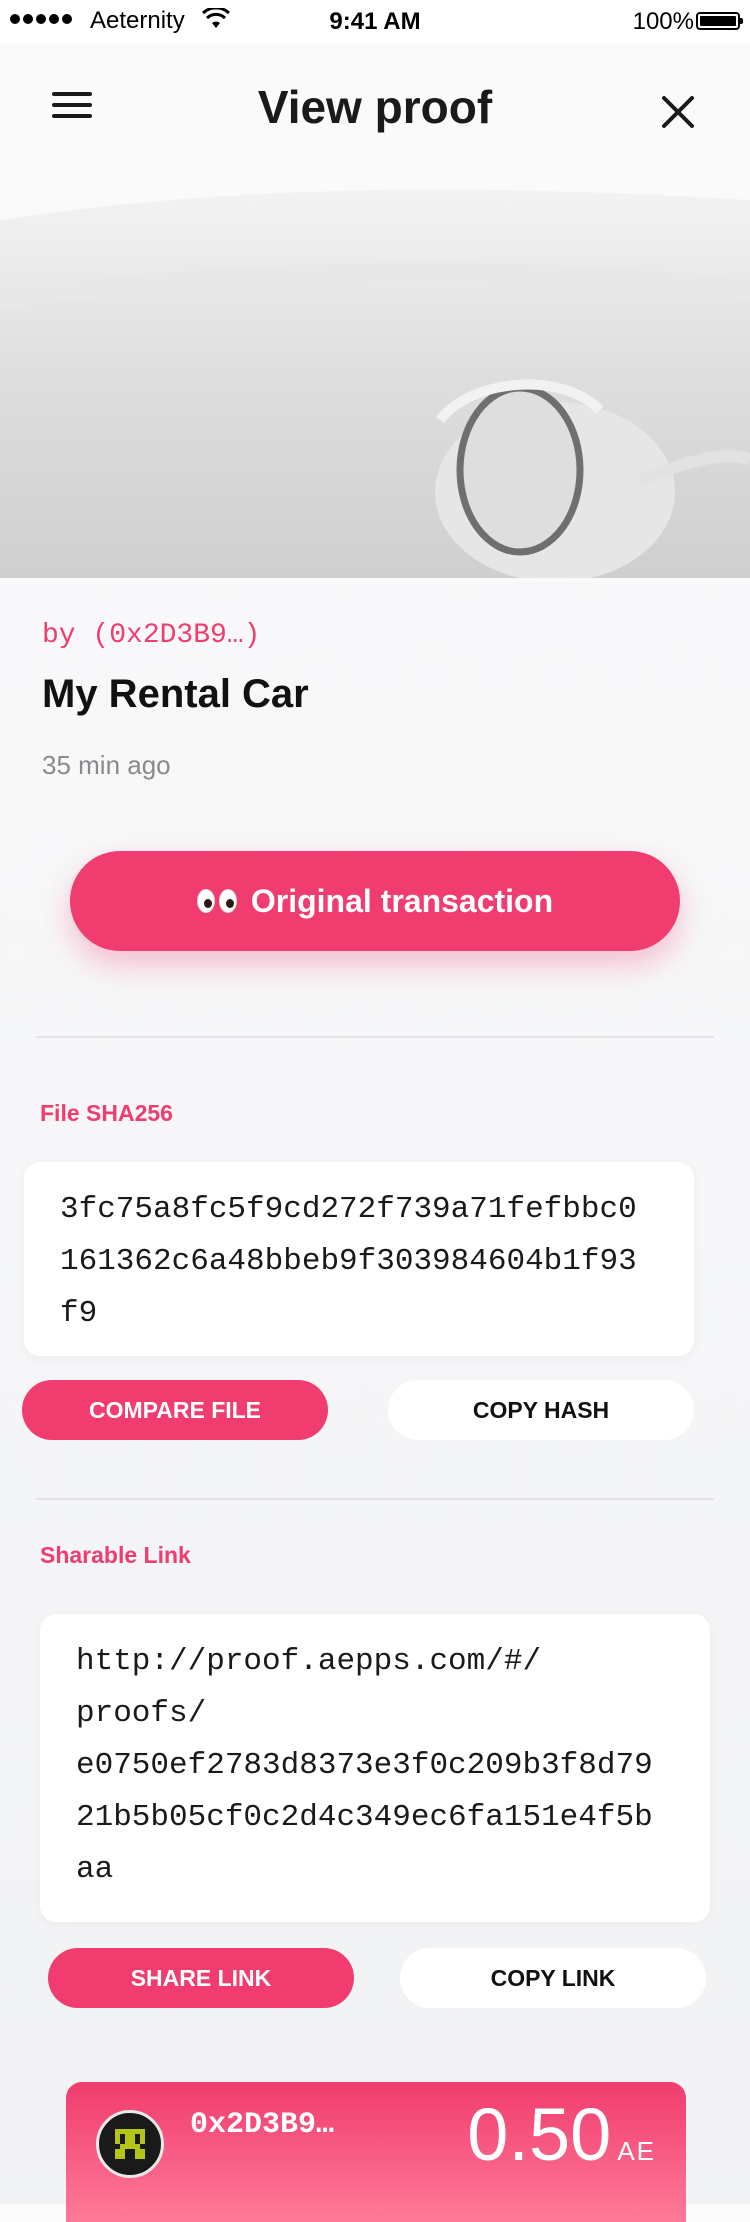  What do you see at coordinates (348, 1209) in the screenshot?
I see `hash-line: 3fc75a8fc5f9cd272f739a71fefbbc0` at bounding box center [348, 1209].